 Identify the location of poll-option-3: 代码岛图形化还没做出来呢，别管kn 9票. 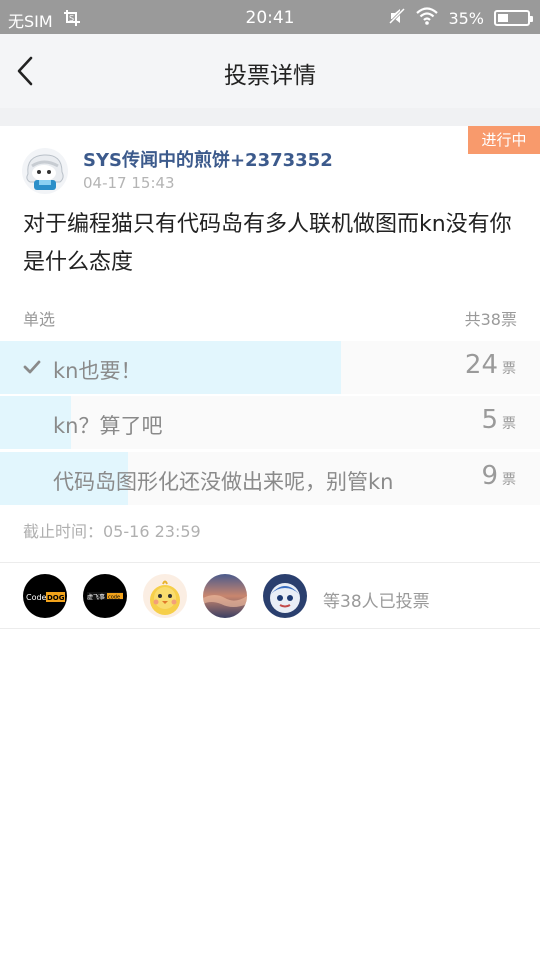
(270, 478).